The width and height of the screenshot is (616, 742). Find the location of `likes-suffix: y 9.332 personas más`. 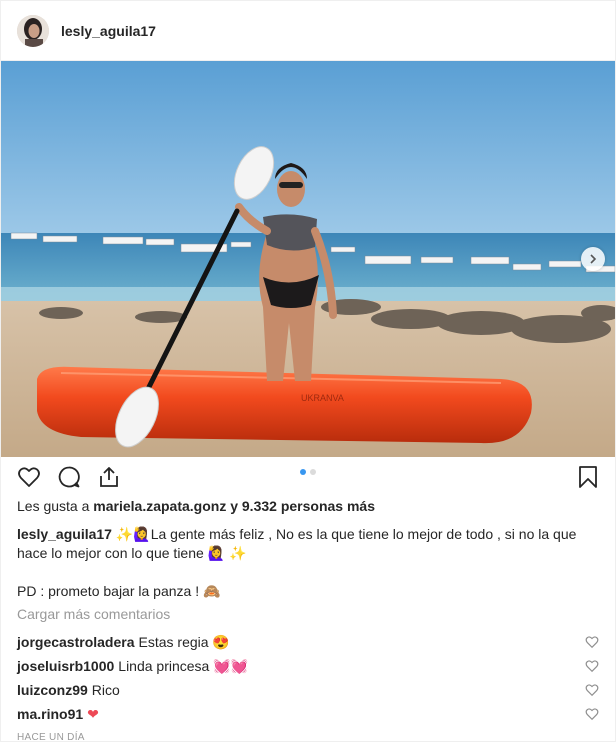

likes-suffix: y 9.332 personas más is located at coordinates (302, 506).